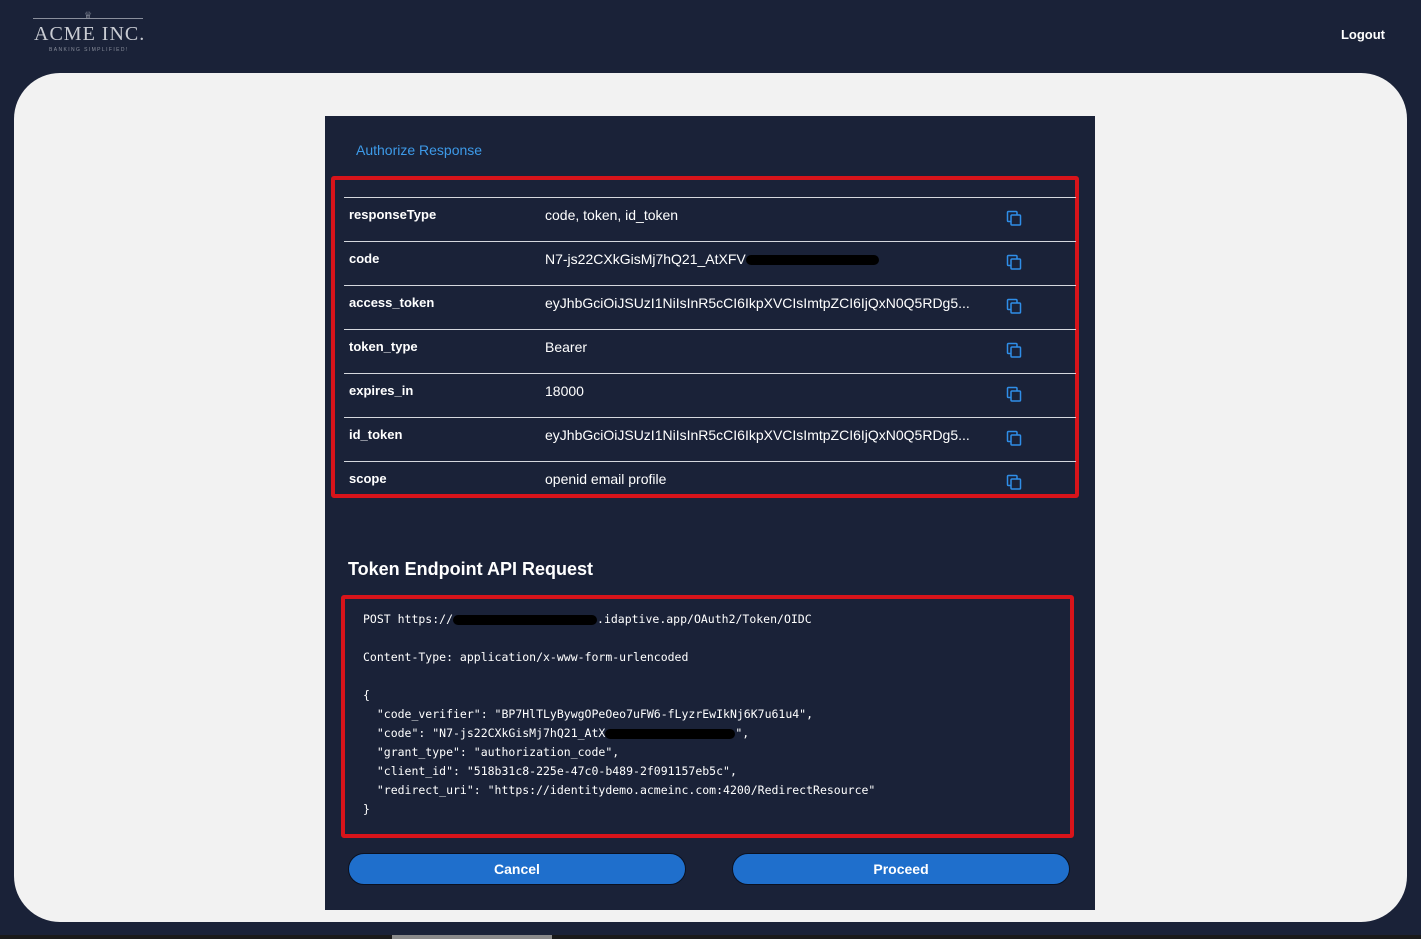  I want to click on code-line: .idaptive.app/OAuth2/Token/OIDC, so click(704, 619).